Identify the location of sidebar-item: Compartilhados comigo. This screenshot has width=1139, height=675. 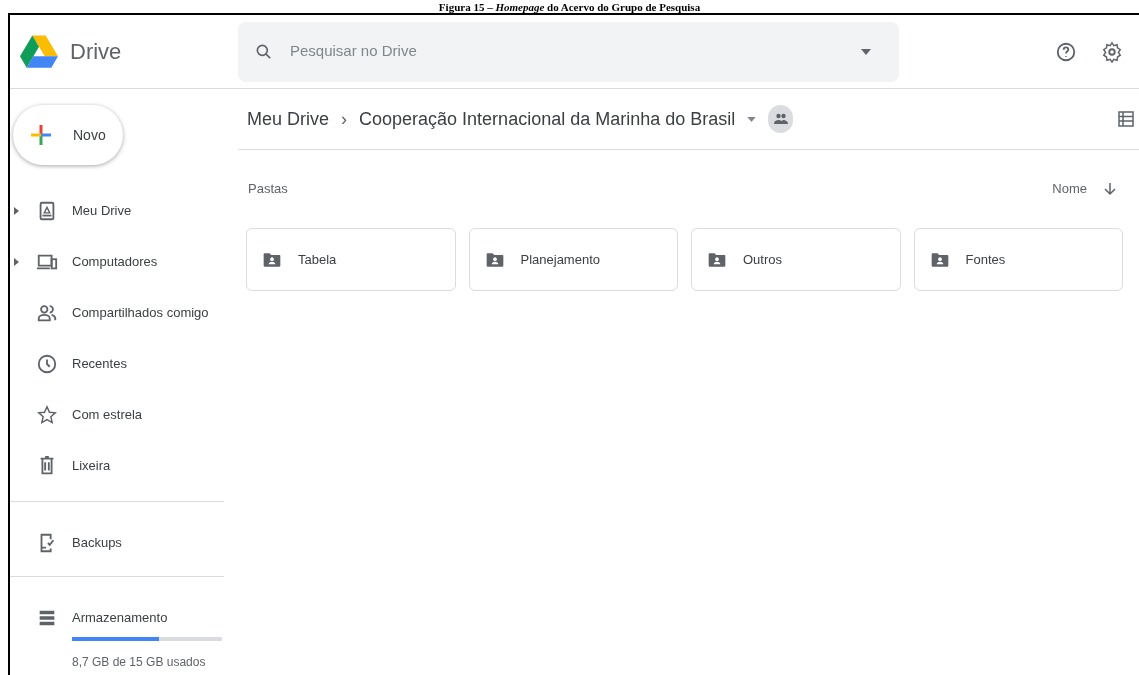
(140, 312).